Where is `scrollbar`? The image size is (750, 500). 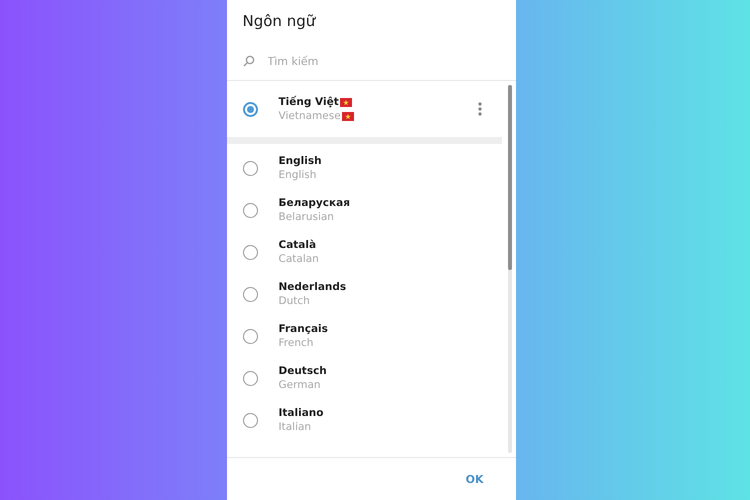 scrollbar is located at coordinates (510, 269).